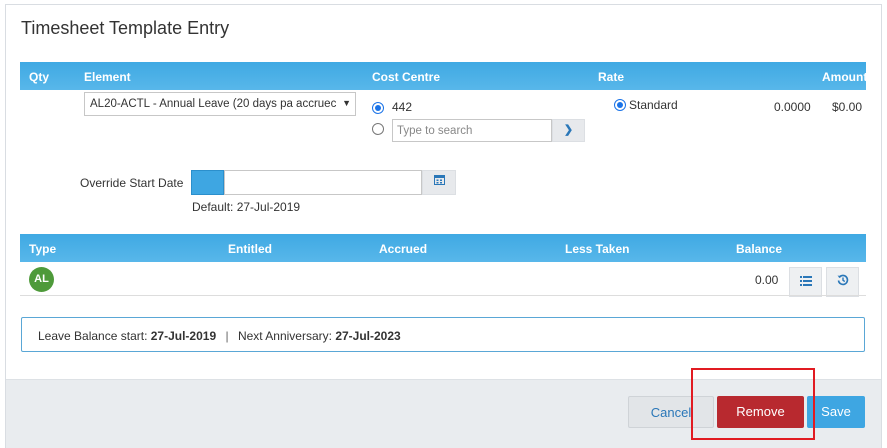  Describe the element at coordinates (753, 404) in the screenshot. I see `remove-highlight-box` at that location.